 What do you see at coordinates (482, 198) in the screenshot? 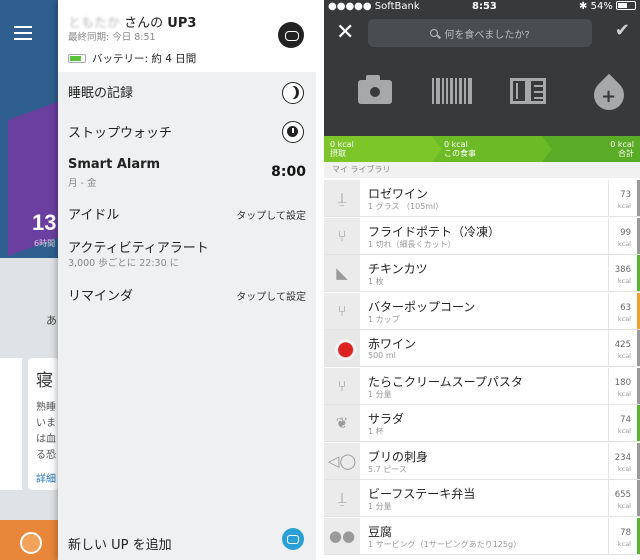
I see `food-row: ⍊ ロゼワイン 1 グラス （105ml） 73 kcal` at bounding box center [482, 198].